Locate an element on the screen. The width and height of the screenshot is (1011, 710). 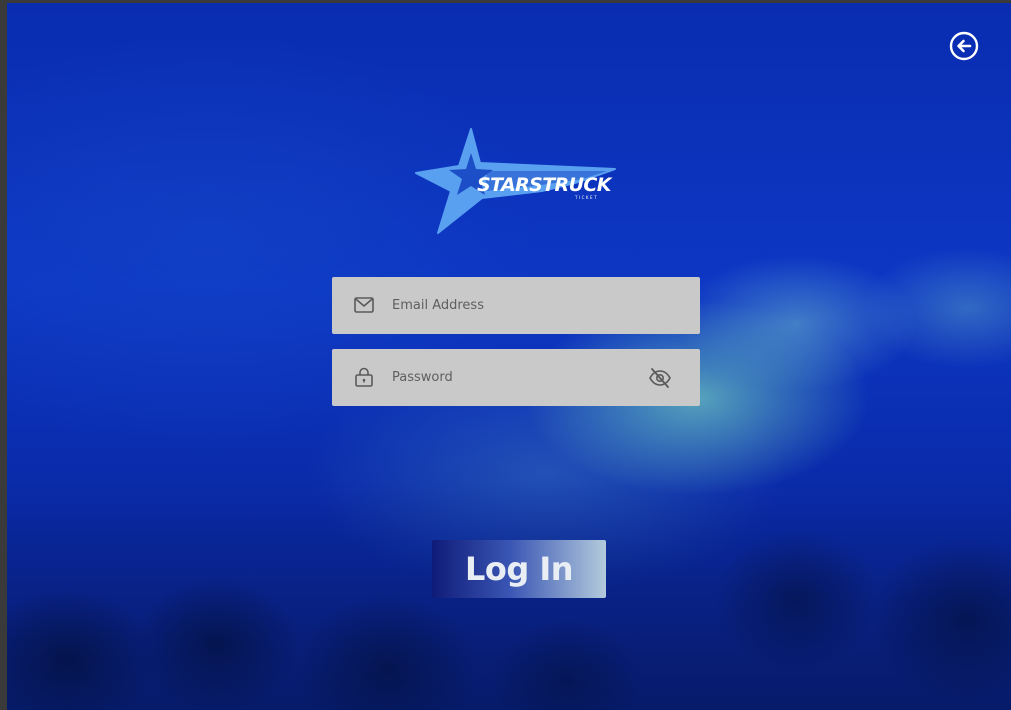
starstruck-logo: STARSTRUCK TICKET is located at coordinates (512, 182).